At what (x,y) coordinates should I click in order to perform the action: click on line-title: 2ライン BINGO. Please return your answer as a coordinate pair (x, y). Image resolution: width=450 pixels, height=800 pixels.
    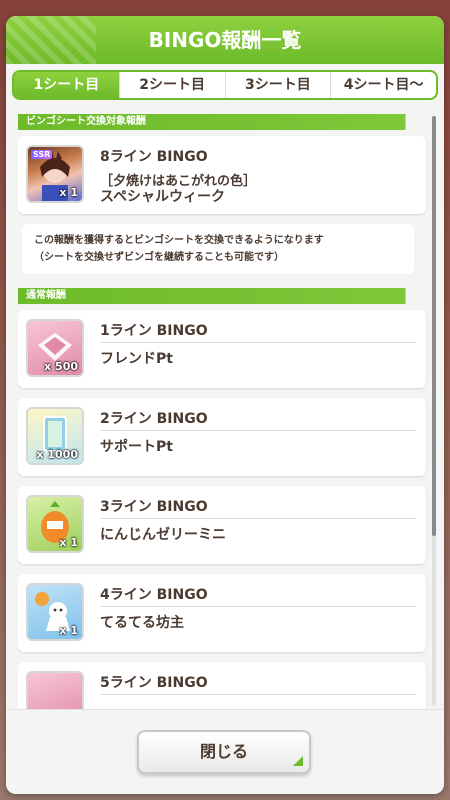
    Looking at the image, I should click on (154, 419).